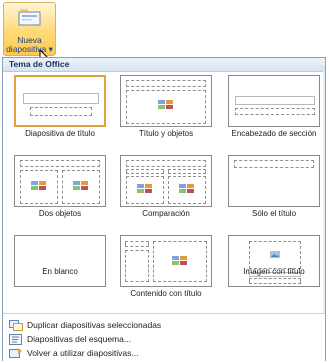 This screenshot has width=329, height=363. I want to click on layout-tile-blank: En blanco, so click(60, 276).